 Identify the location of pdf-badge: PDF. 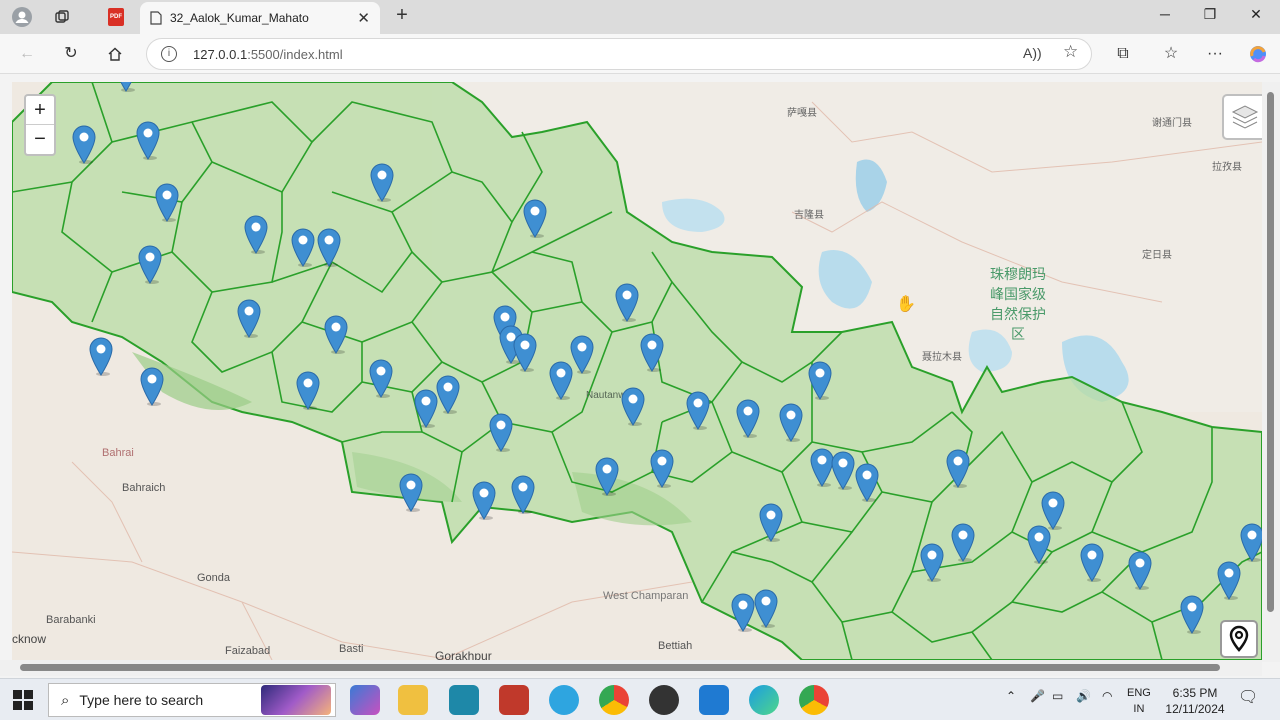
(116, 17).